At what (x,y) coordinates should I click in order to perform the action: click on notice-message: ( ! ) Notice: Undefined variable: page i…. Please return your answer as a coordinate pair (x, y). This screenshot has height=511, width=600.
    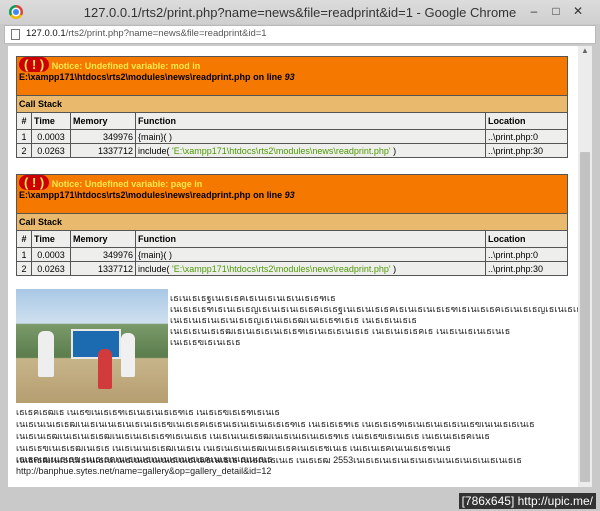
    Looking at the image, I should click on (292, 194).